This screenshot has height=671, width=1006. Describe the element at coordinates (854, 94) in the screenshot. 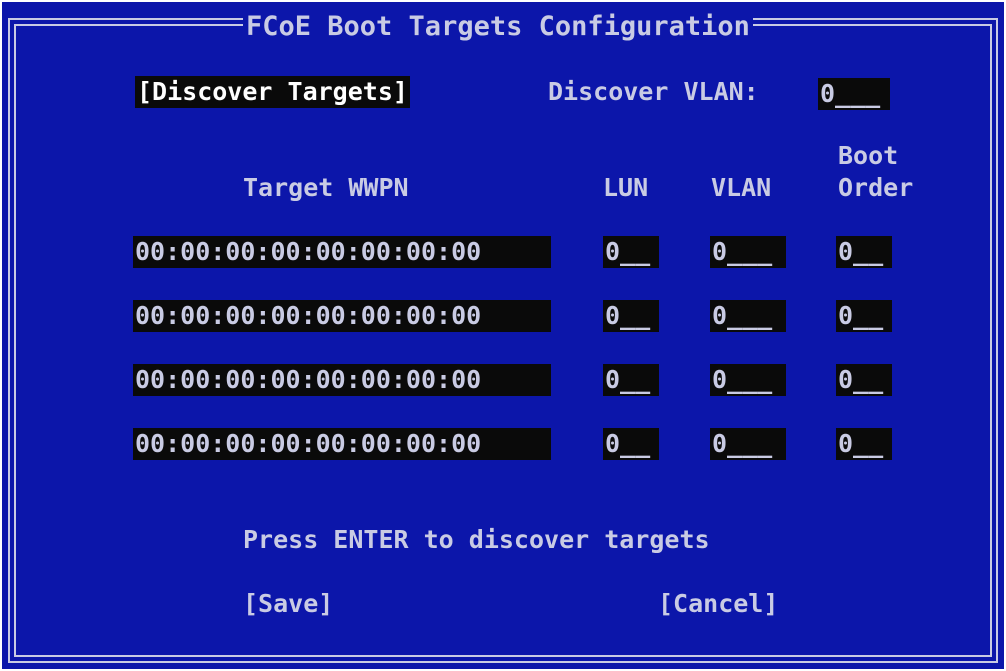

I see `discover-vlan-input: 0___` at that location.